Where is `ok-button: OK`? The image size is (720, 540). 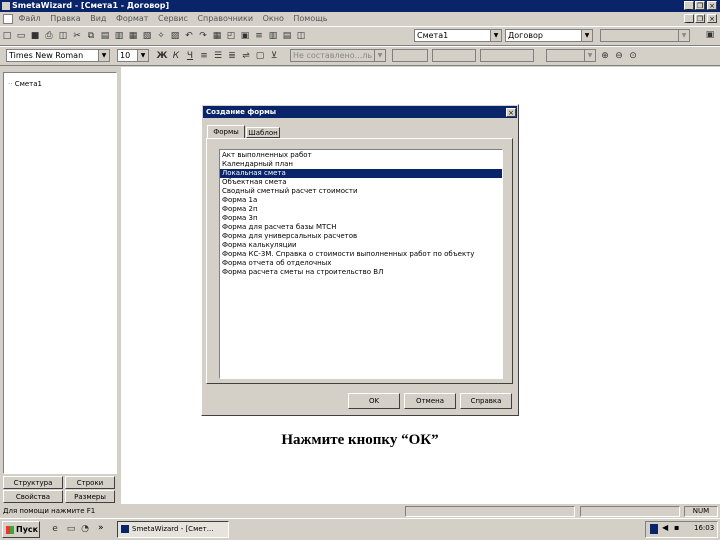 ok-button: OK is located at coordinates (374, 401).